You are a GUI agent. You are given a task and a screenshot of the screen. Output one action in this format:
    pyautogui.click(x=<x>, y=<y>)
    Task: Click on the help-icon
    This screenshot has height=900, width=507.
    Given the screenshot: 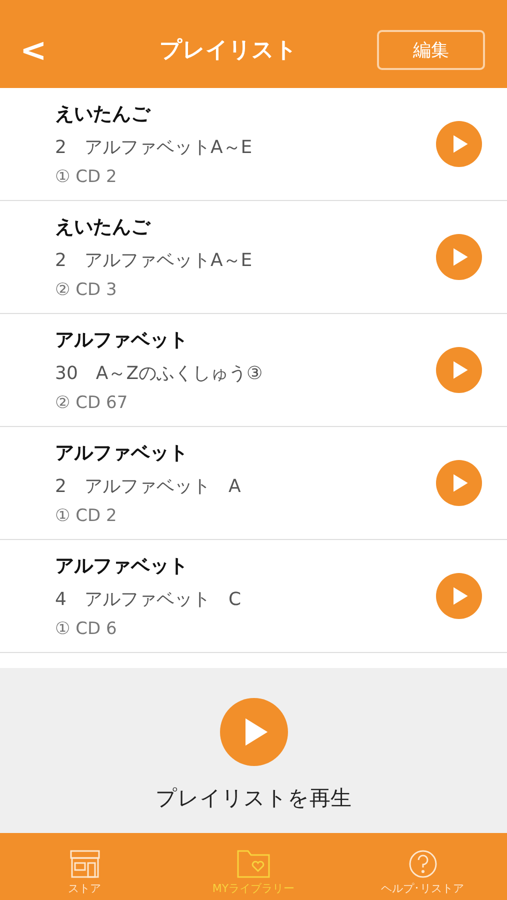 What is the action you would take?
    pyautogui.click(x=423, y=864)
    